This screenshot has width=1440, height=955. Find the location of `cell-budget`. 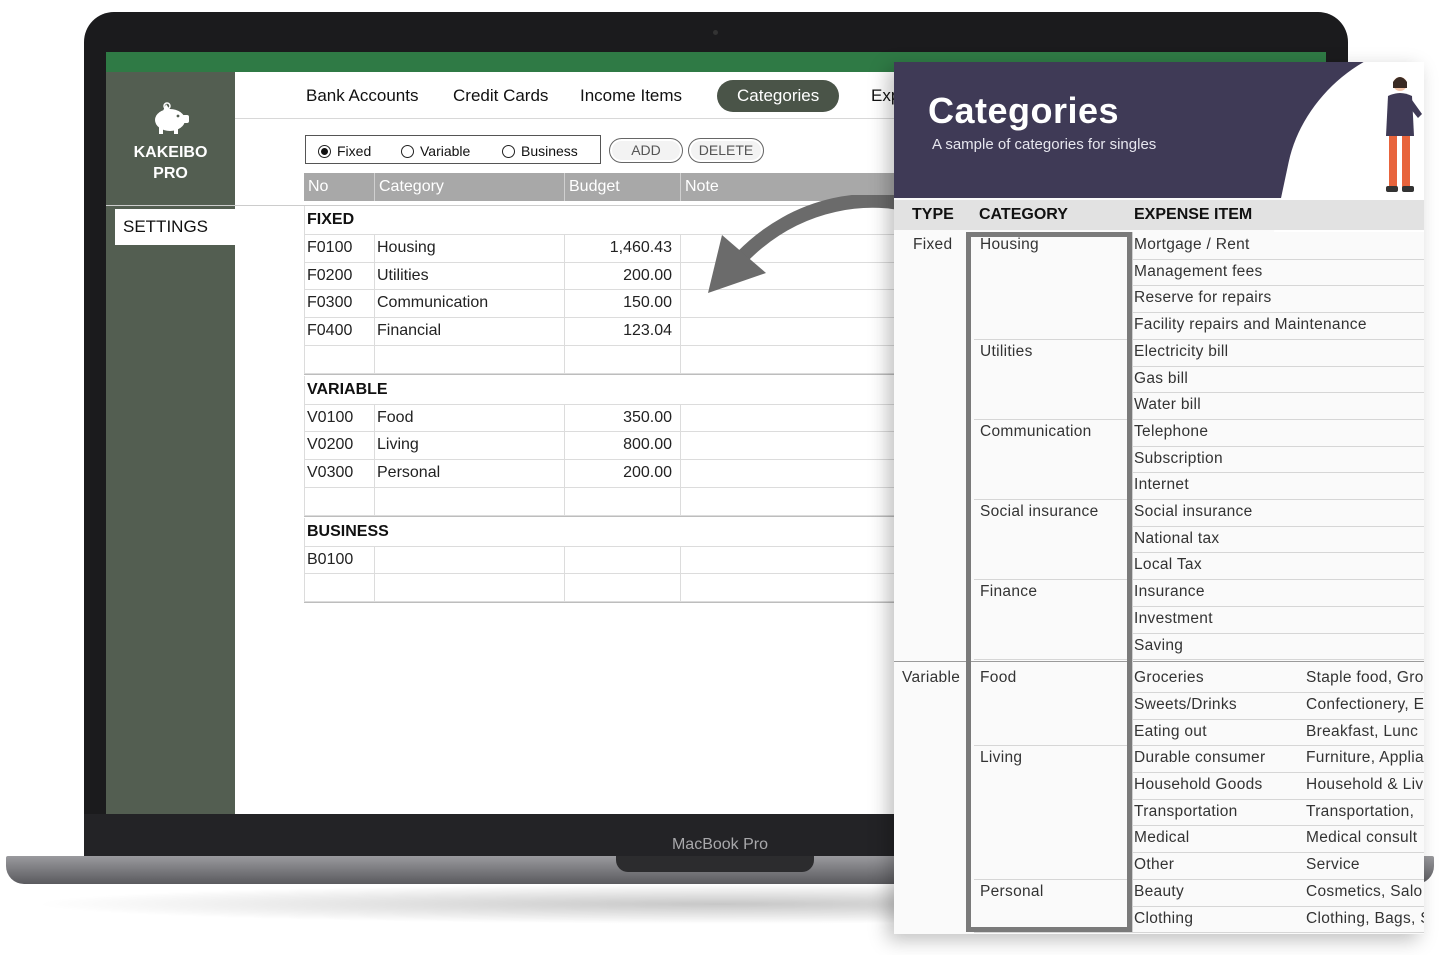

cell-budget is located at coordinates (618, 560).